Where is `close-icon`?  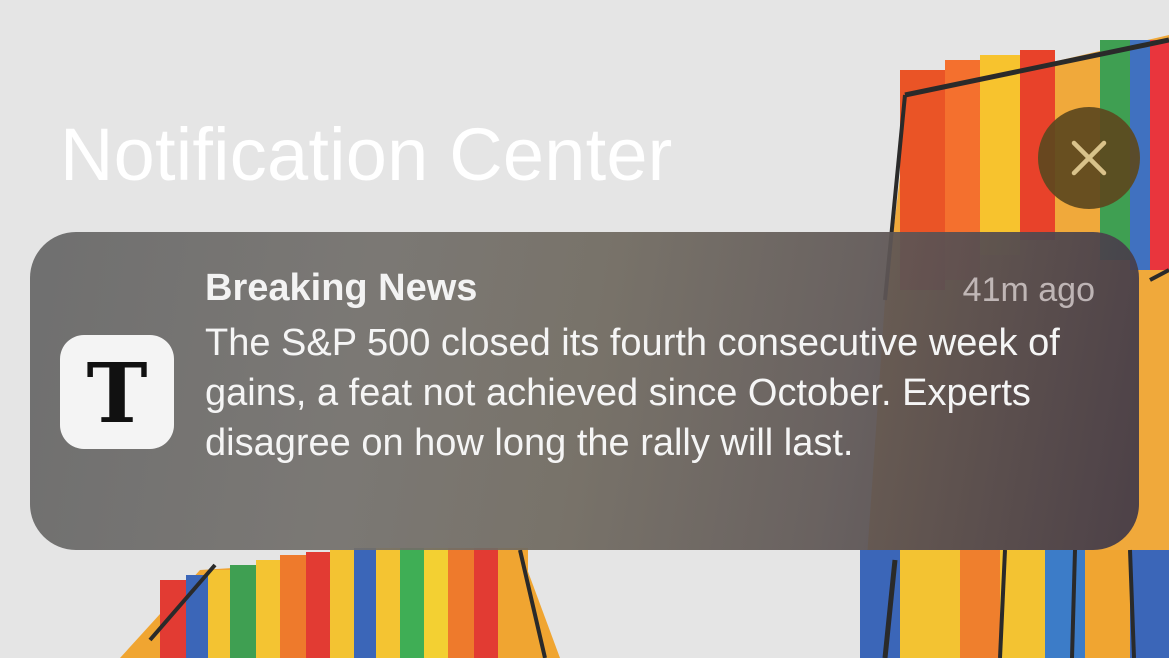 close-icon is located at coordinates (1089, 158).